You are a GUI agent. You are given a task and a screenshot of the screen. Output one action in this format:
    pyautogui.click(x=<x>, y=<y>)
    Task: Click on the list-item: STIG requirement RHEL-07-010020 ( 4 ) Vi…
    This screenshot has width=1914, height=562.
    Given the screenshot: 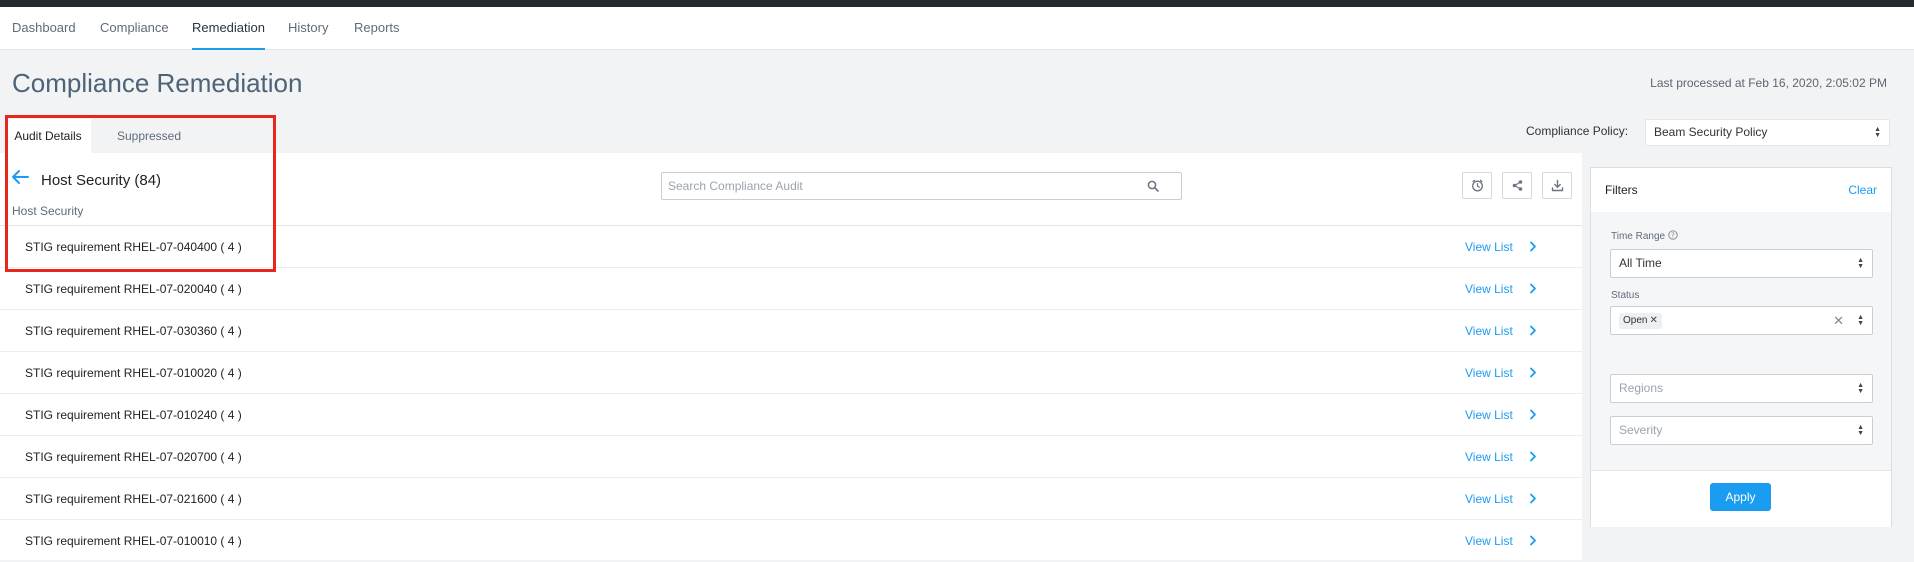 What is the action you would take?
    pyautogui.click(x=791, y=373)
    